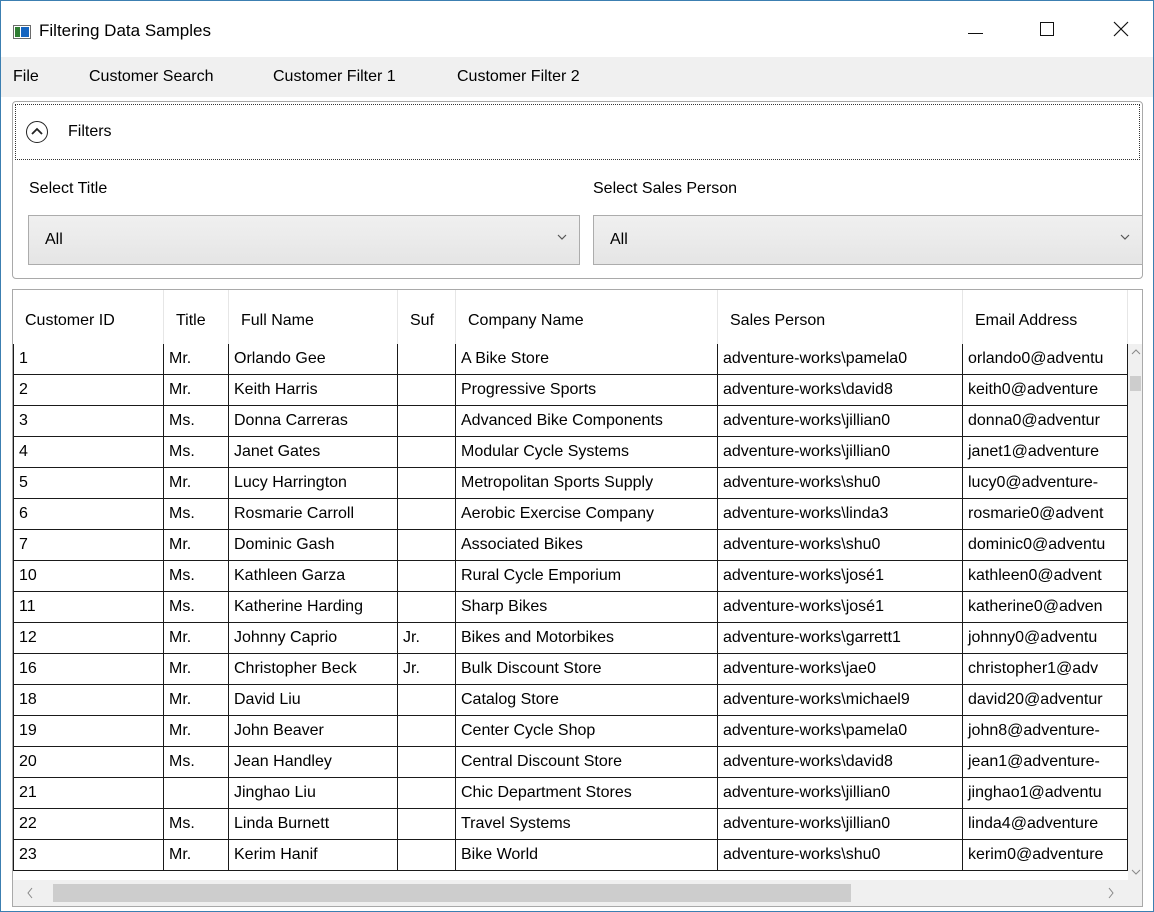 Image resolution: width=1154 pixels, height=912 pixels. What do you see at coordinates (975, 29) in the screenshot?
I see `minimize-button` at bounding box center [975, 29].